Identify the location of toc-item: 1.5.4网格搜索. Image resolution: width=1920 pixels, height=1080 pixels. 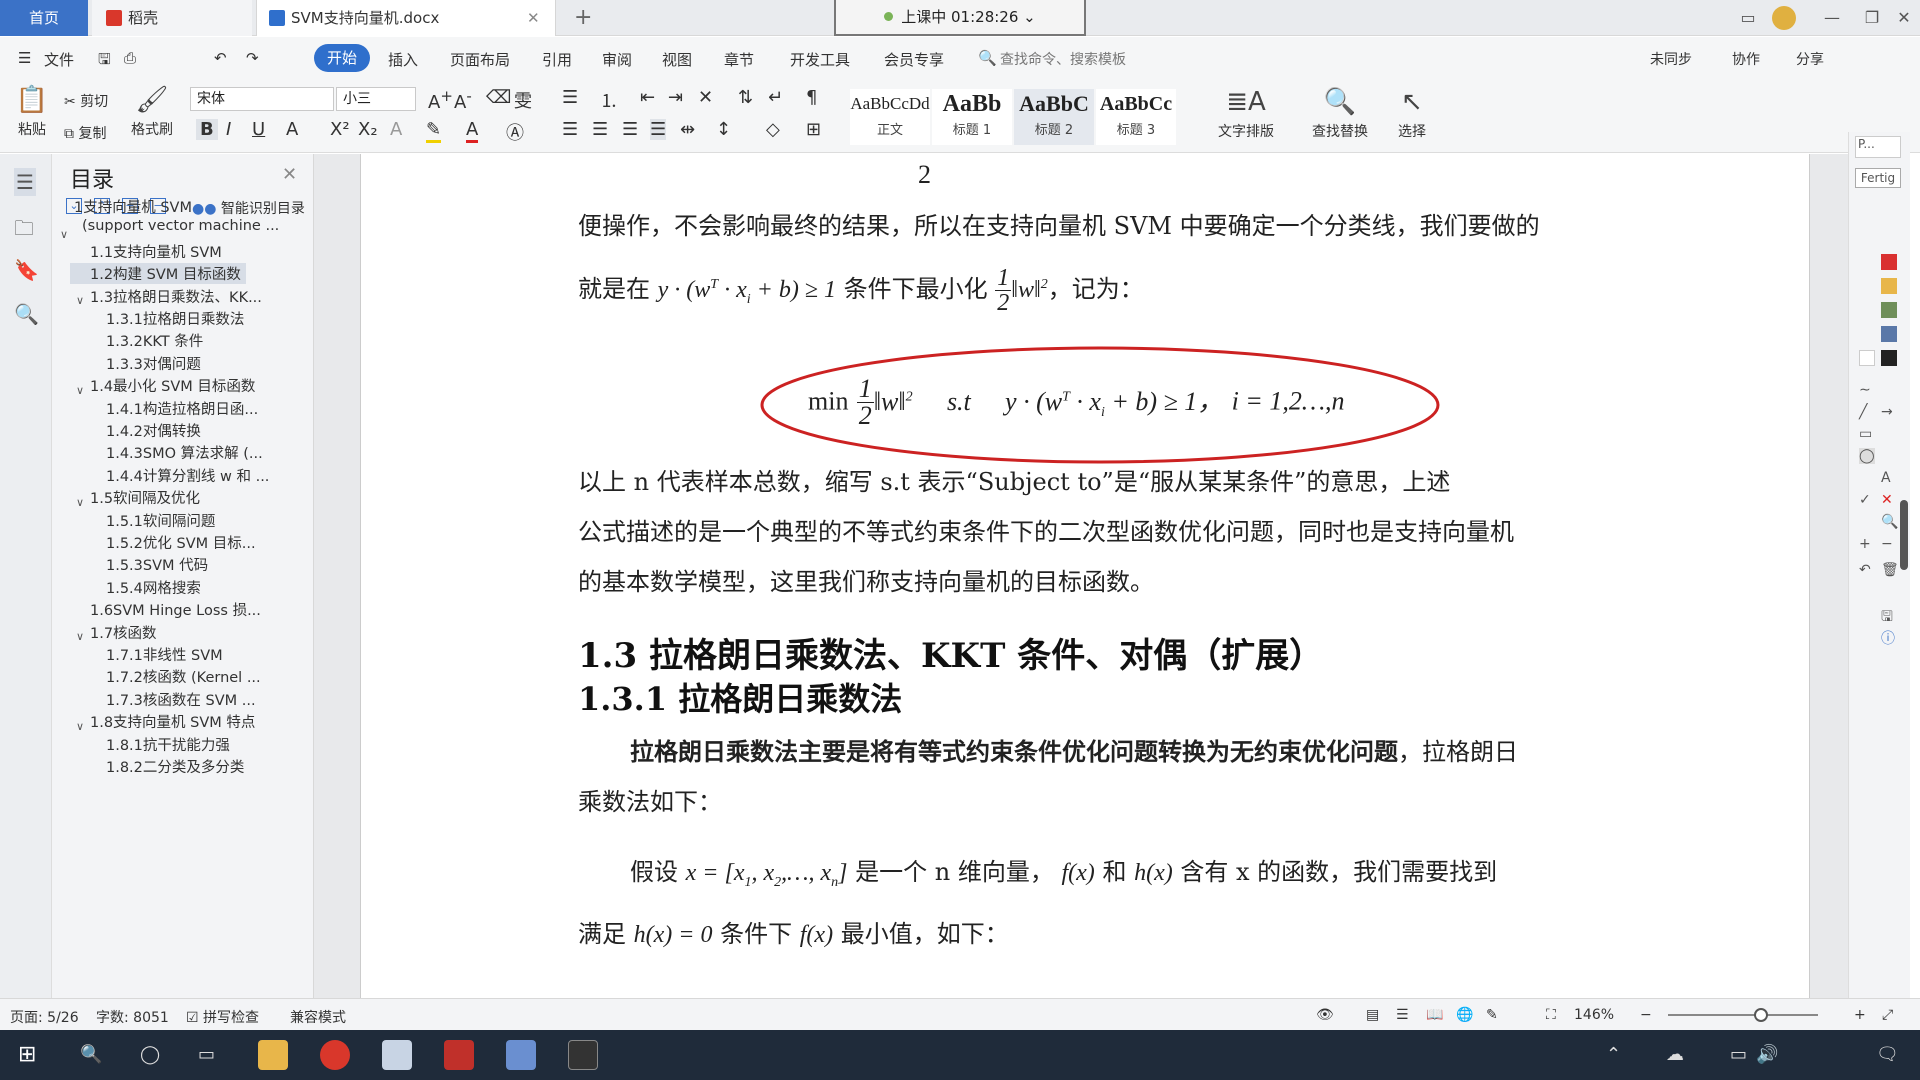
(199, 587).